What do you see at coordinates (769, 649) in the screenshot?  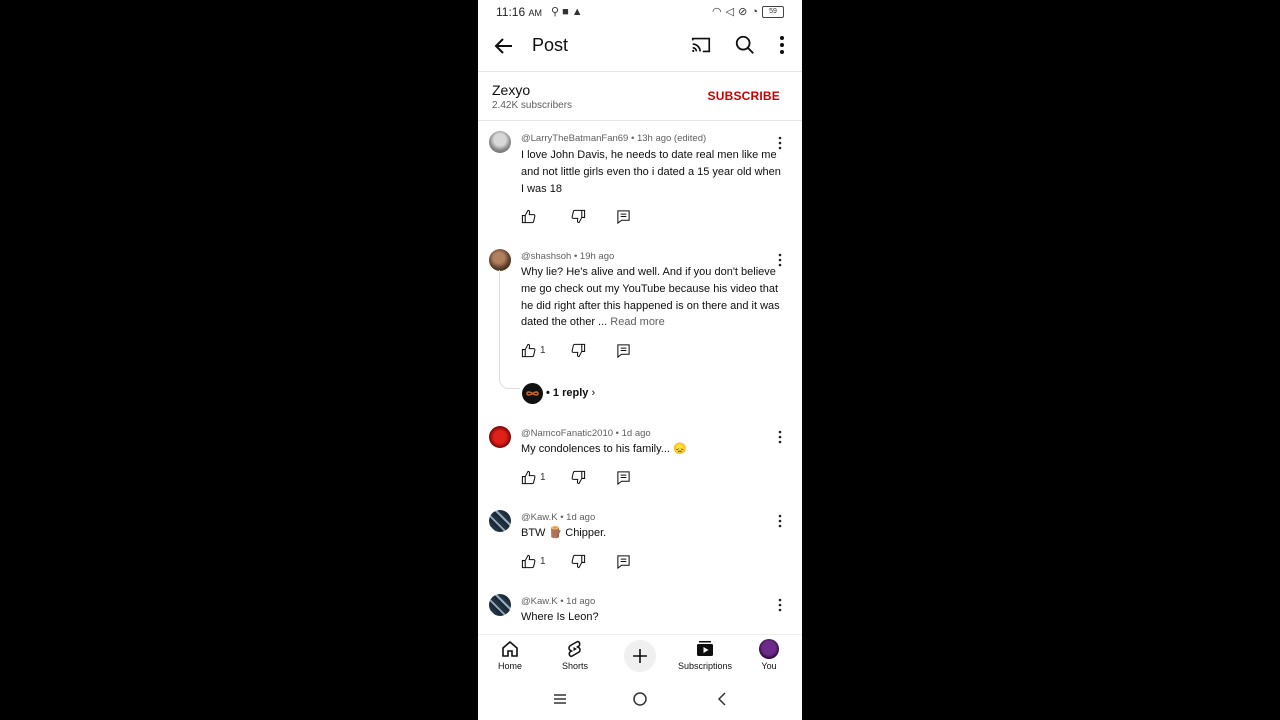 I see `user-avatar` at bounding box center [769, 649].